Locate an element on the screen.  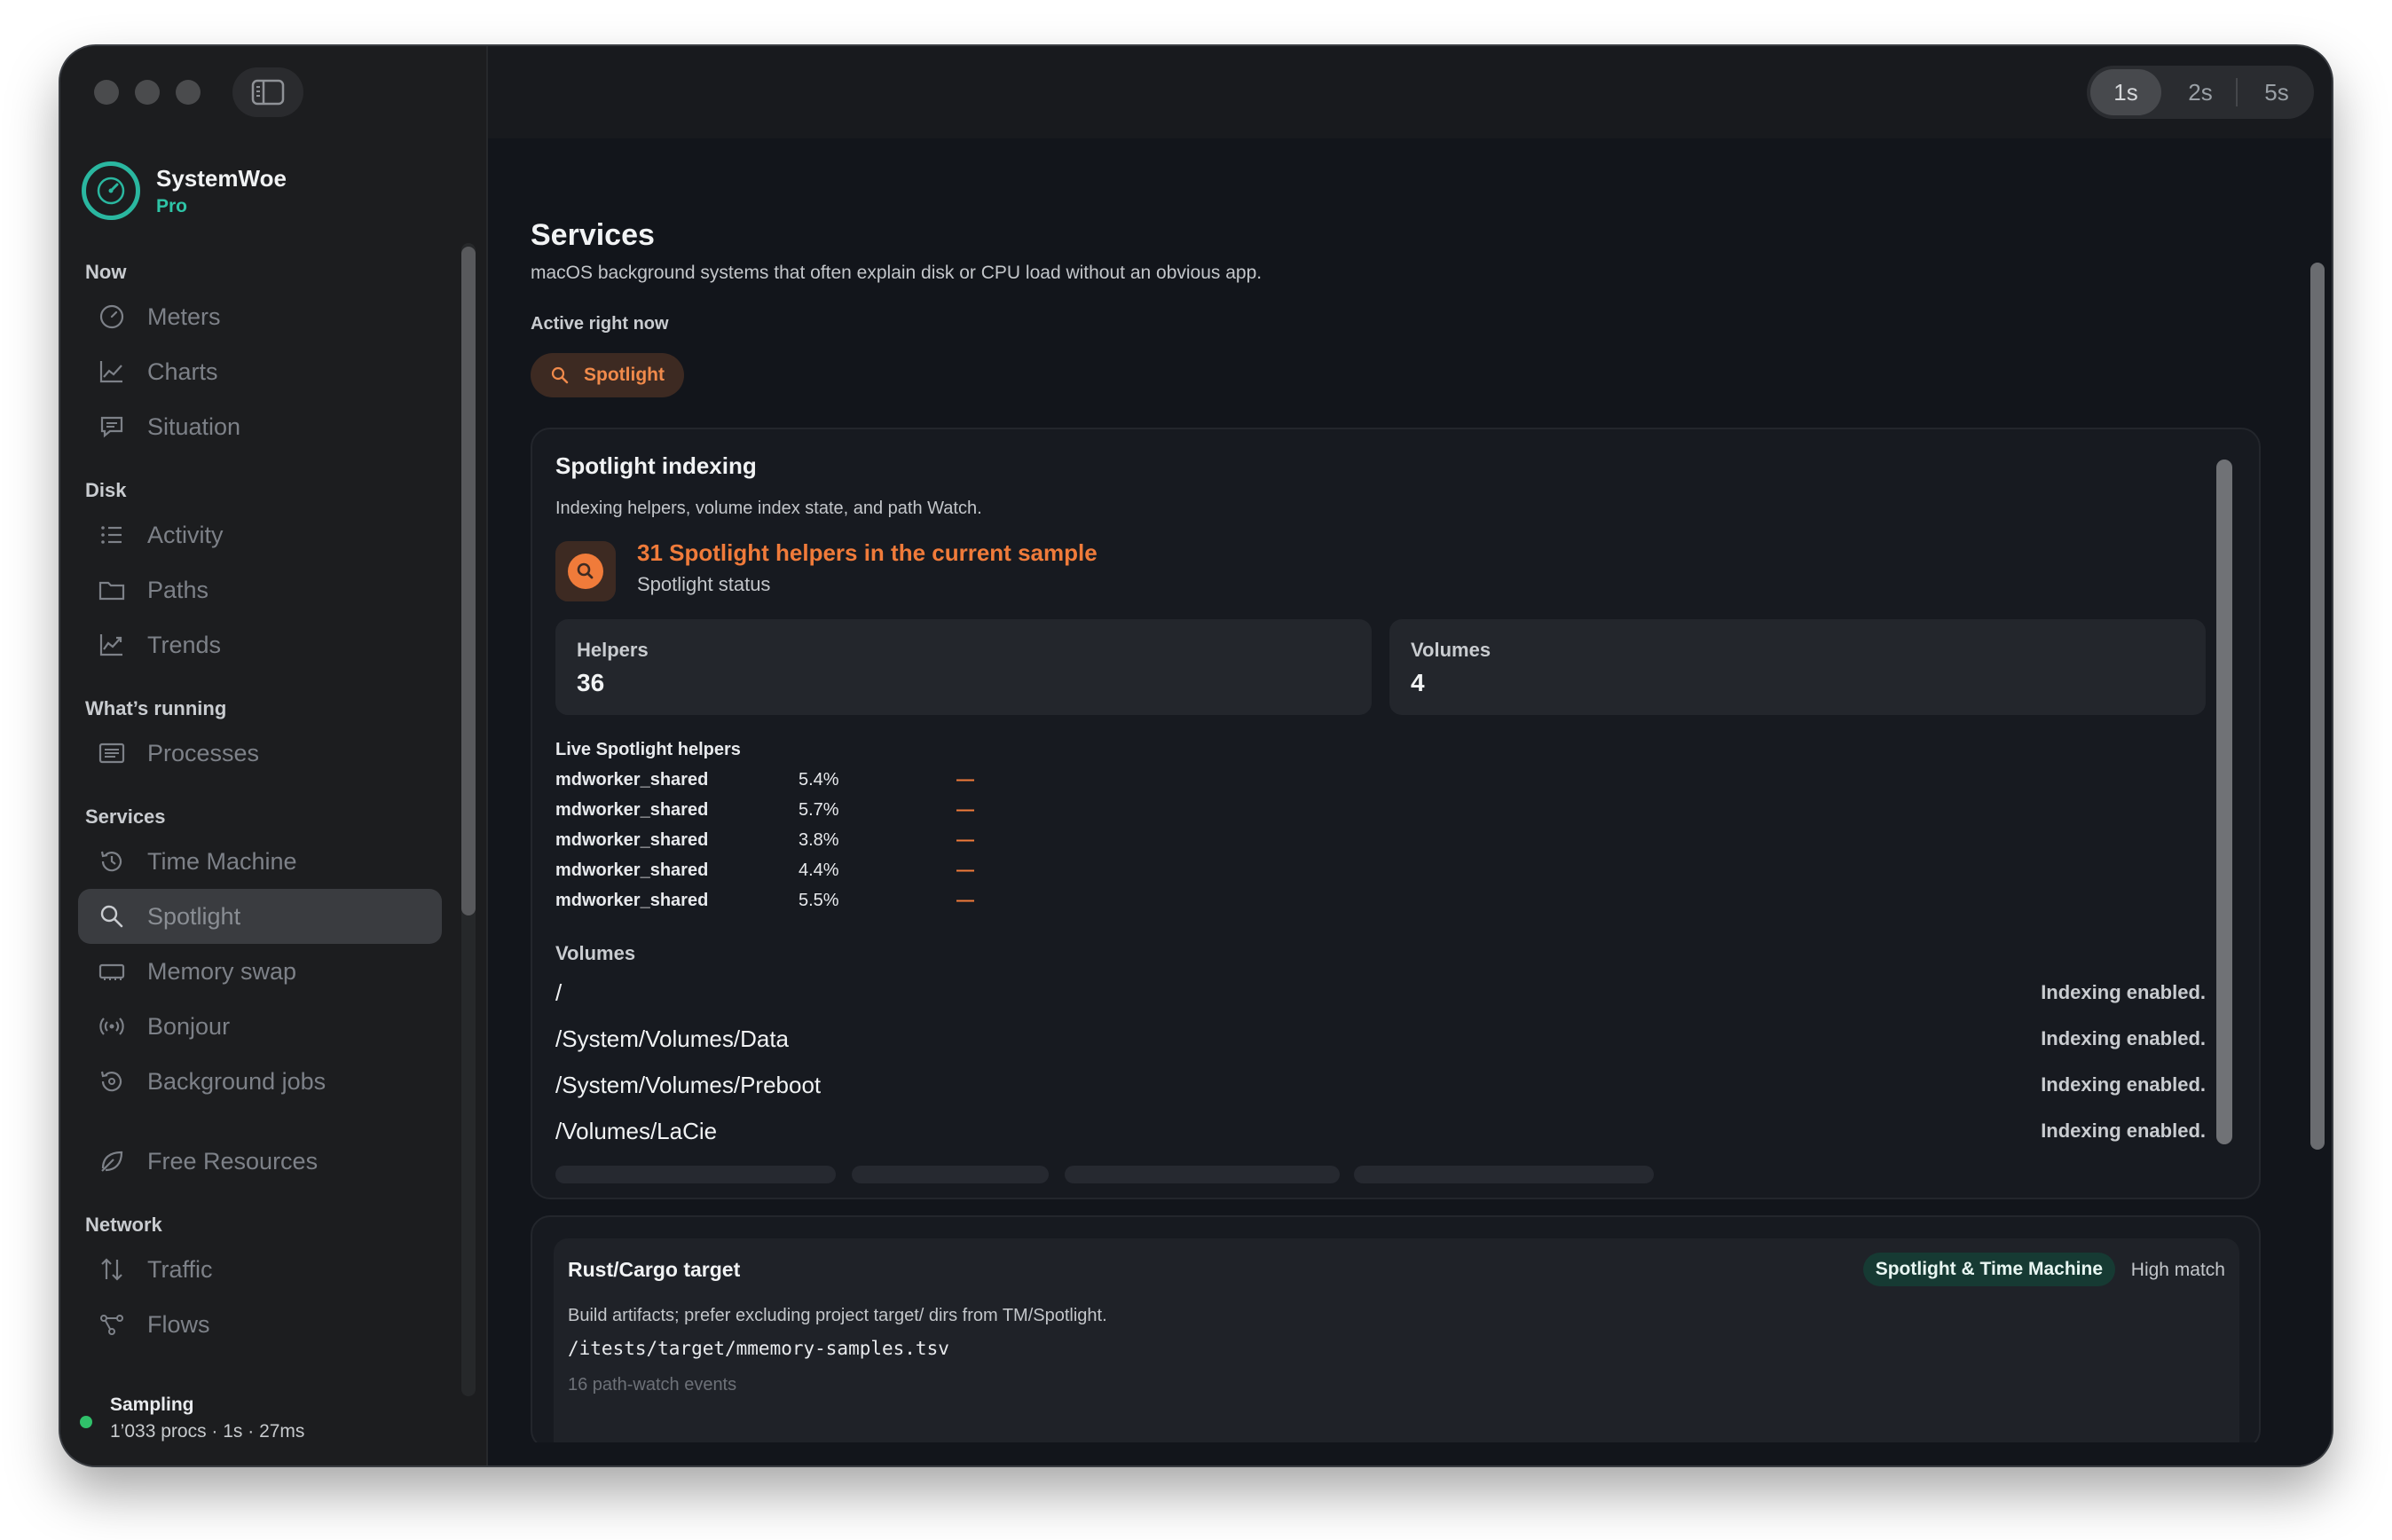
stat-value: 36 is located at coordinates (591, 682).